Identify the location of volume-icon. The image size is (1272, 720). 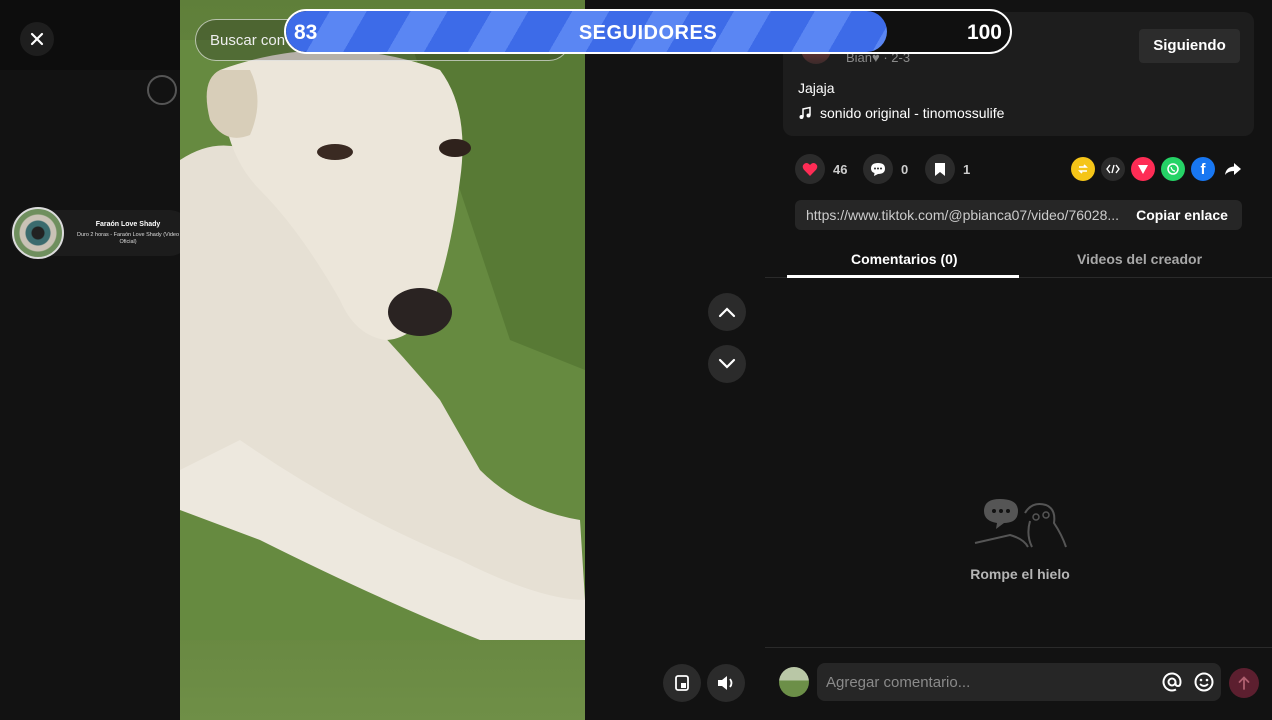
(725, 683).